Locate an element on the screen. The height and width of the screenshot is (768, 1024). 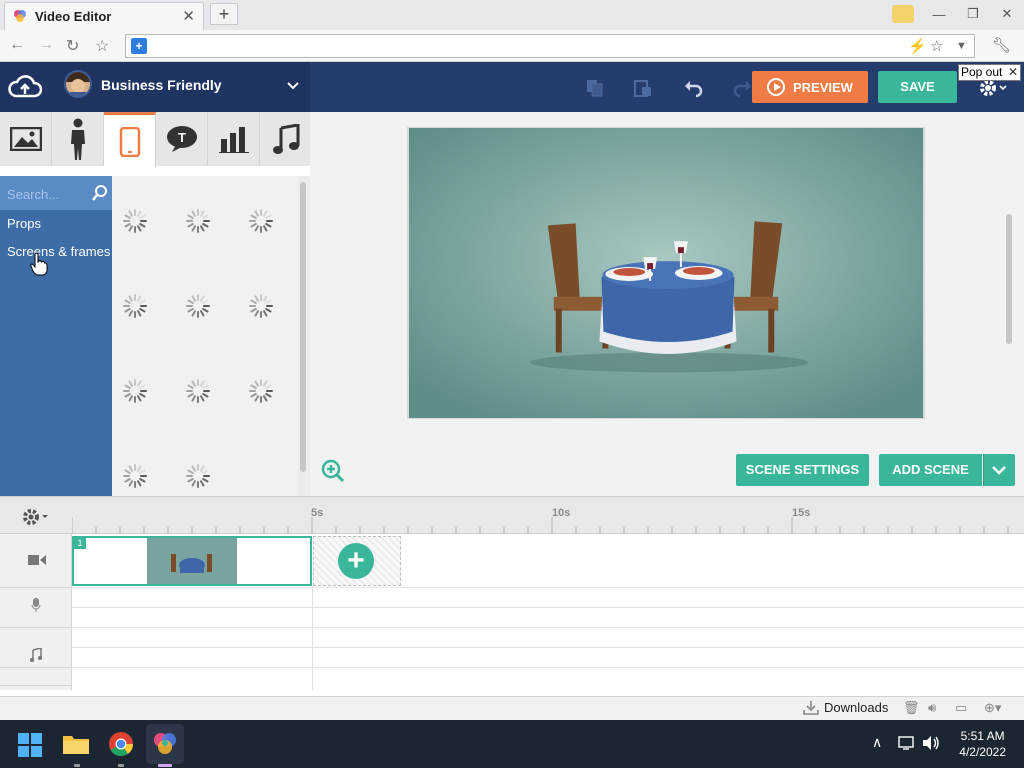
asset-grid-scrollbar is located at coordinates (304, 336).